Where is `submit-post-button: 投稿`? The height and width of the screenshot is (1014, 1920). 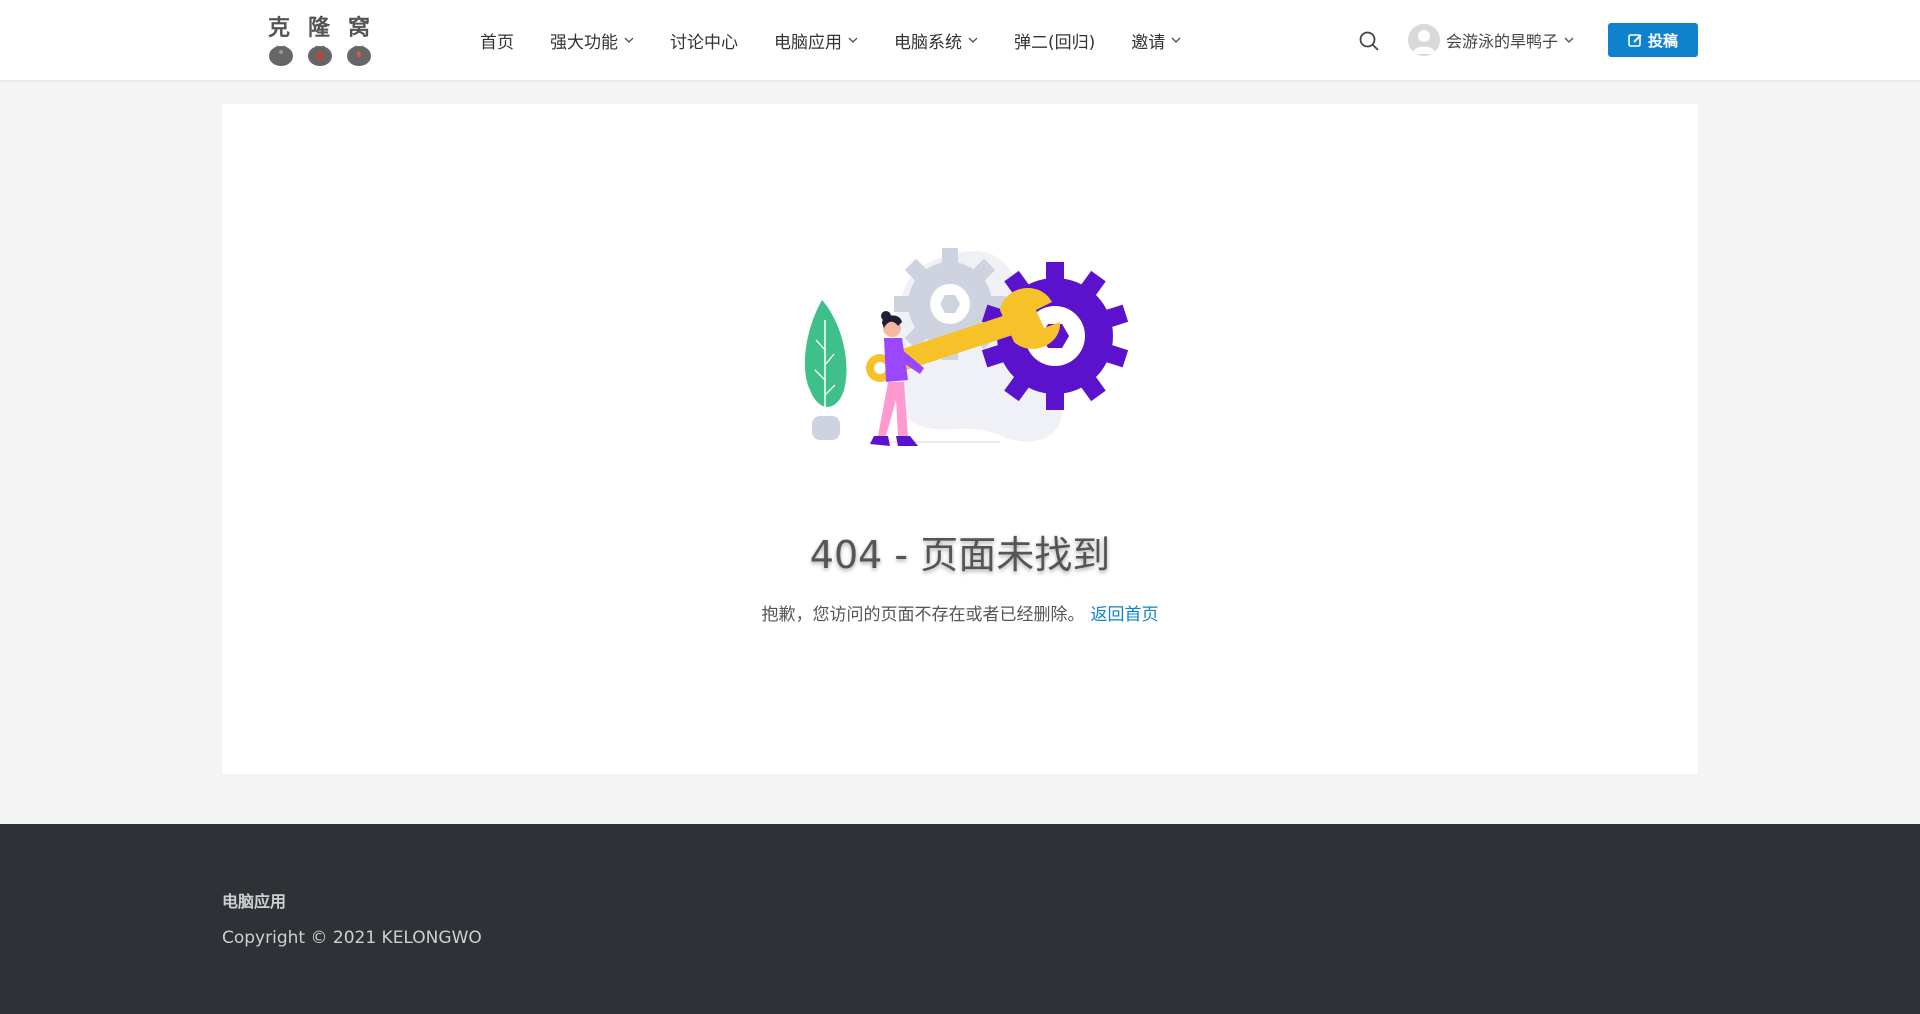
submit-post-button: 投稿 is located at coordinates (1653, 40).